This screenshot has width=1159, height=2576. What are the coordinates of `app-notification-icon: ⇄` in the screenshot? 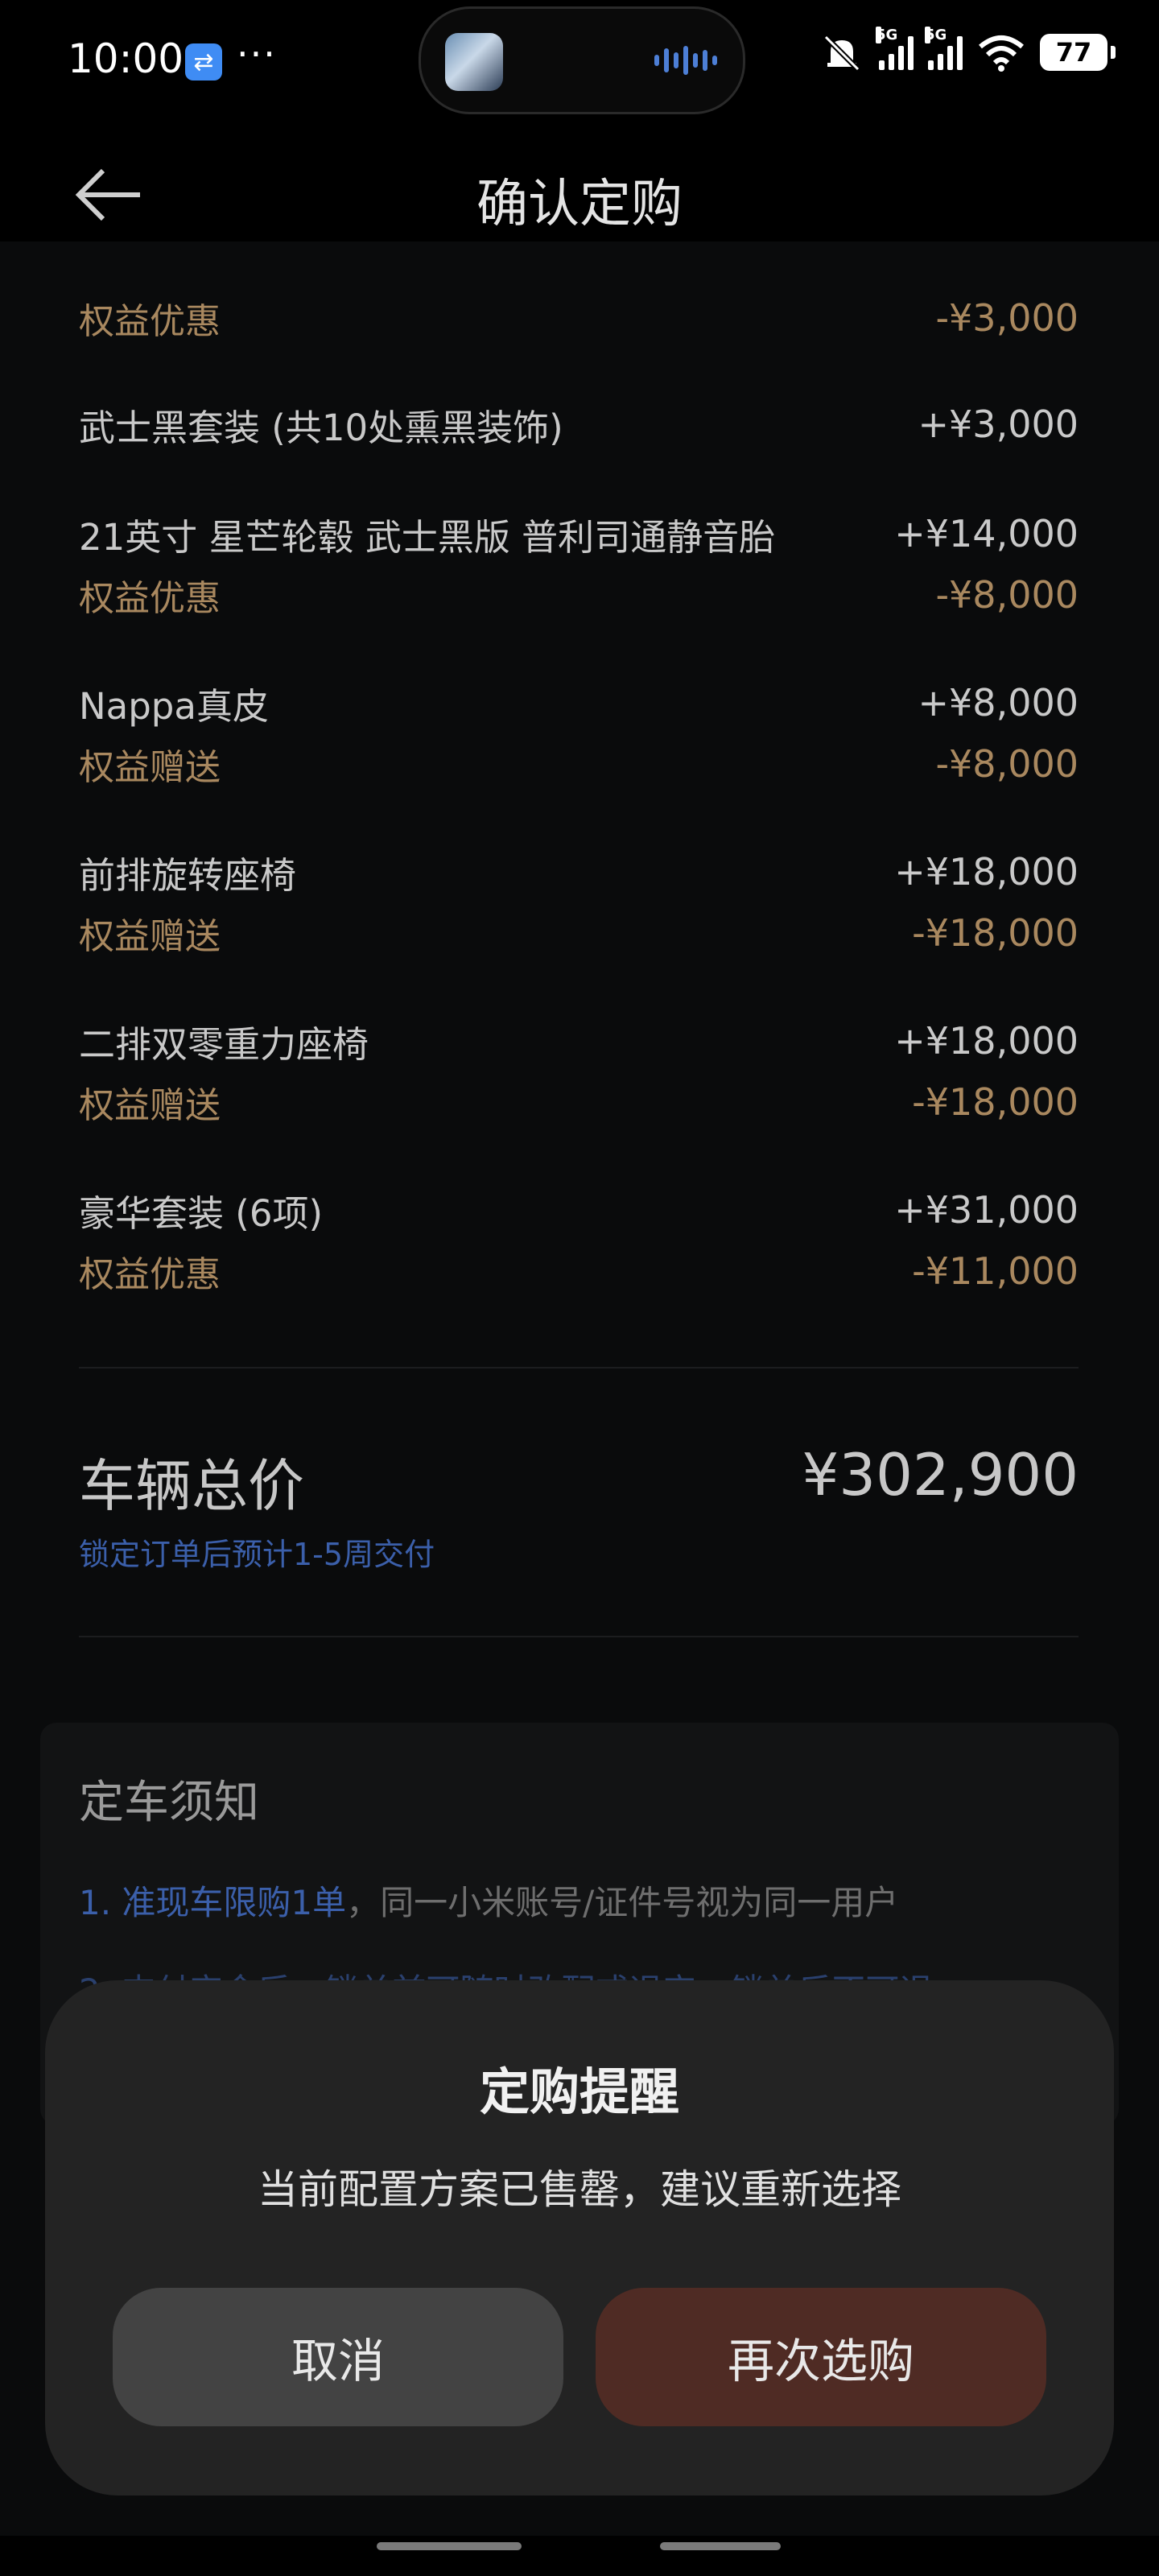 It's located at (203, 61).